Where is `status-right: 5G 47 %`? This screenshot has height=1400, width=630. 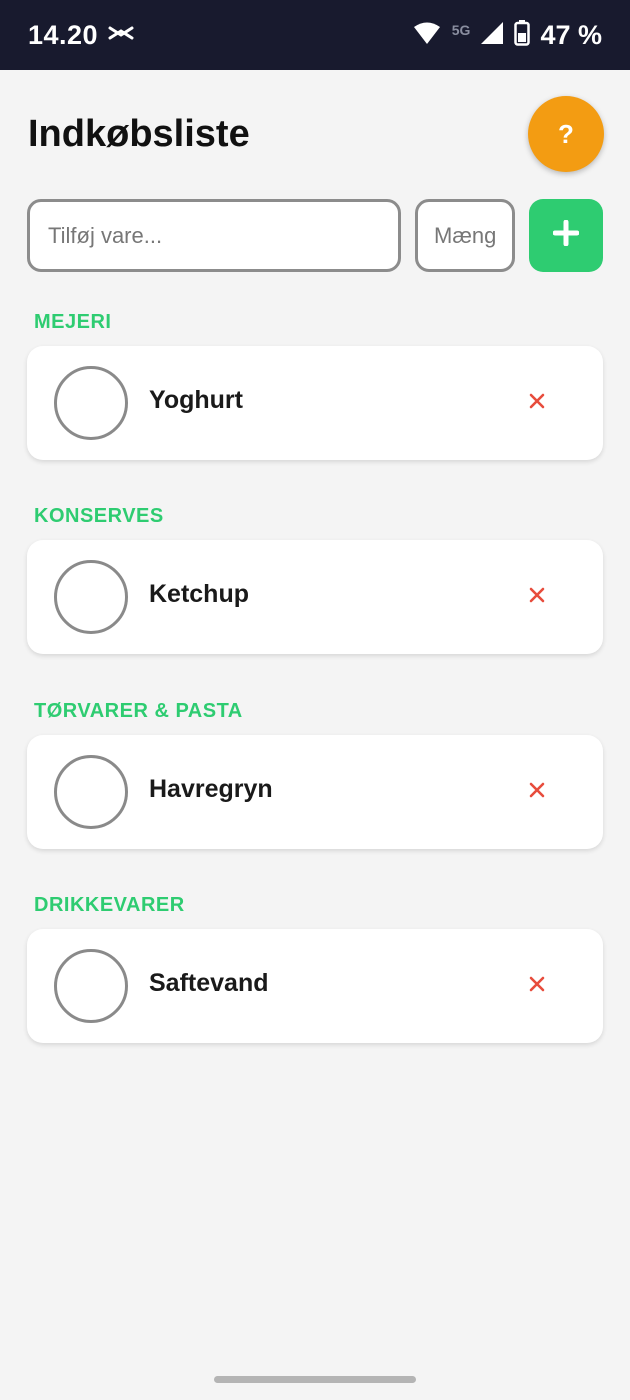
status-right: 5G 47 % is located at coordinates (507, 35).